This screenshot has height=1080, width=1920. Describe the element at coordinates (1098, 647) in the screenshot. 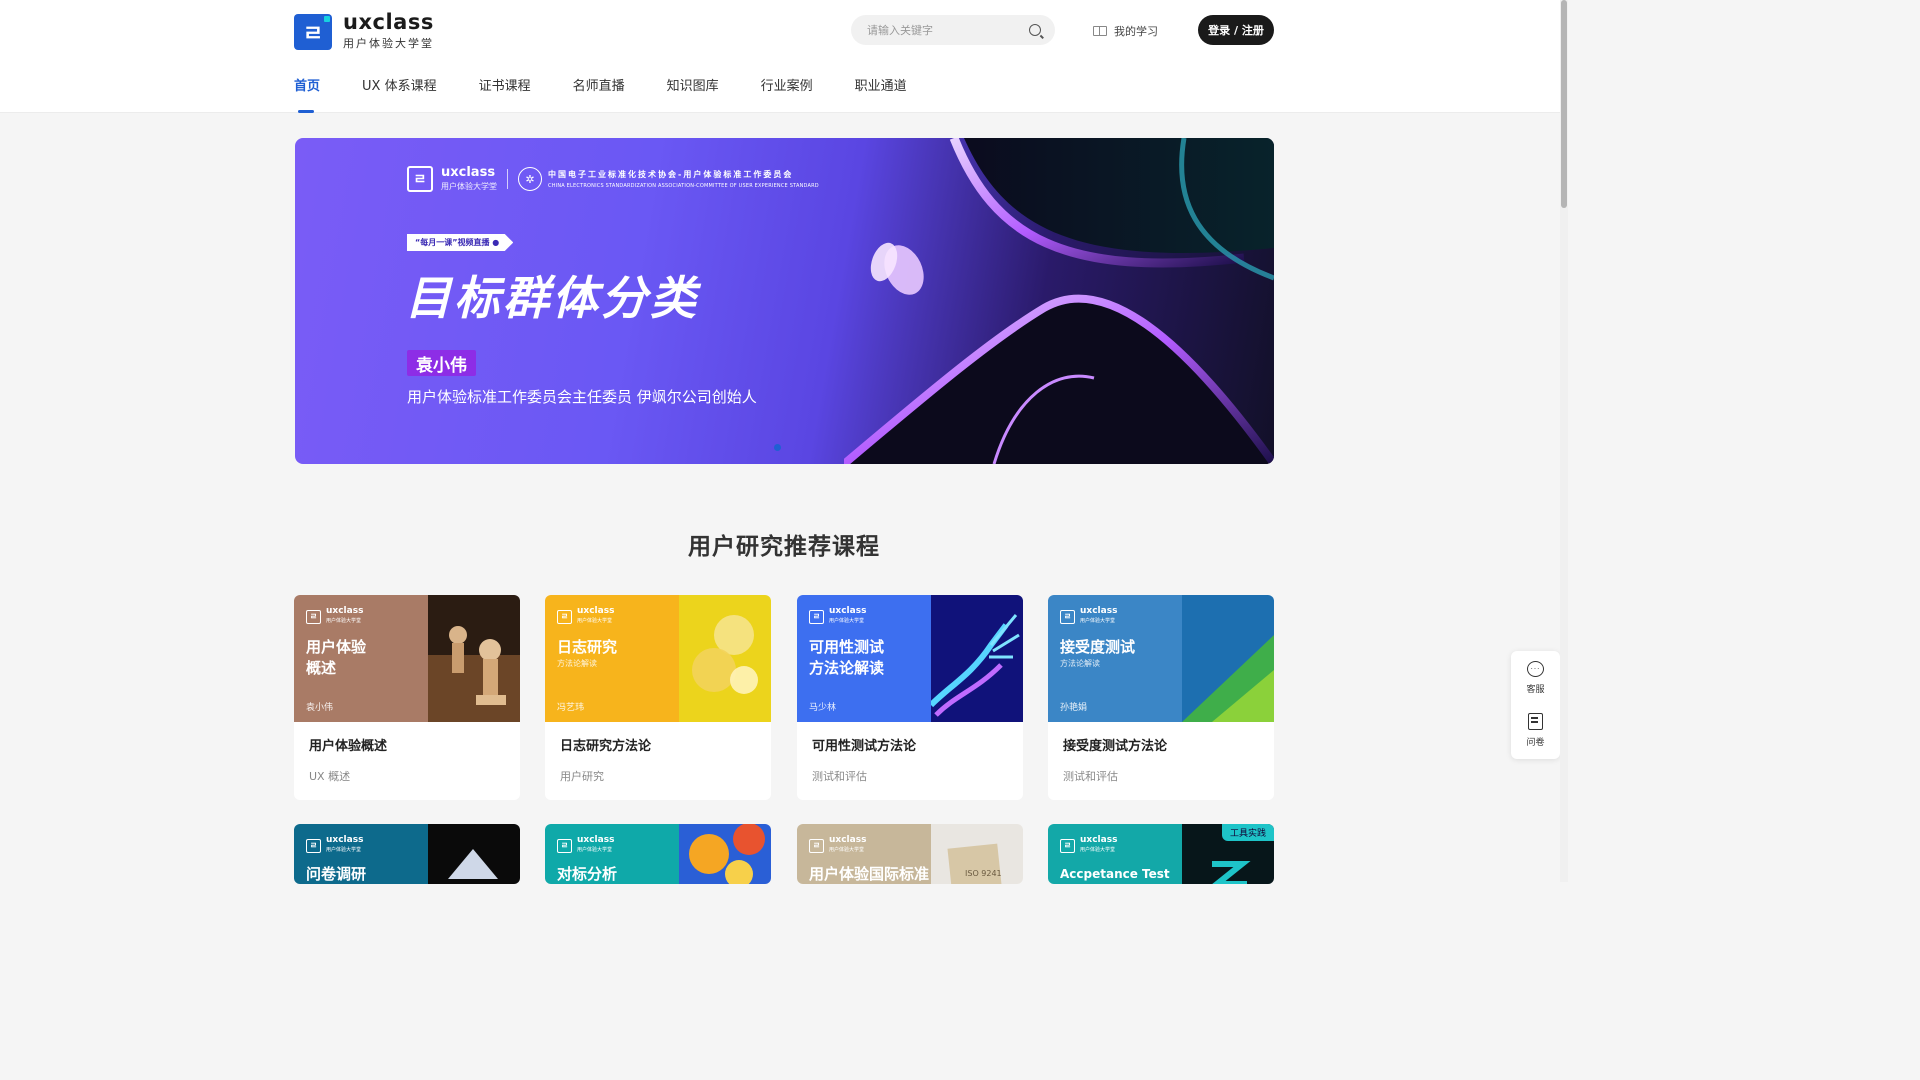

I see `cover-title: 接受度测试` at that location.